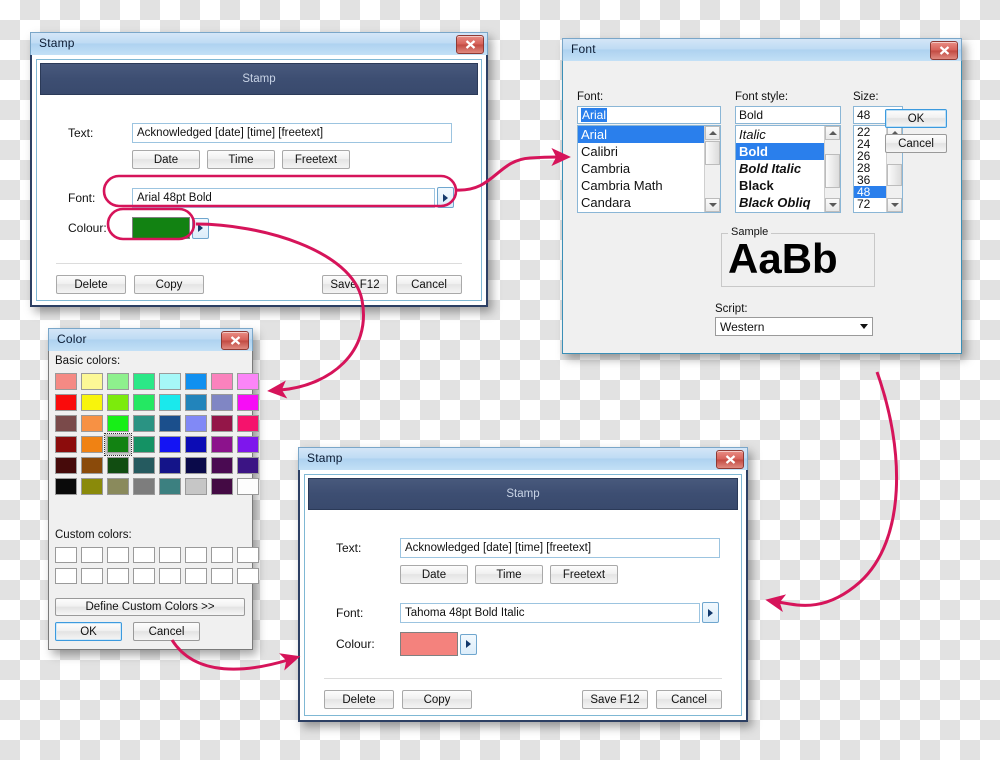 Image resolution: width=1000 pixels, height=760 pixels. What do you see at coordinates (641, 202) in the screenshot?
I see `font-family-item: Candara` at bounding box center [641, 202].